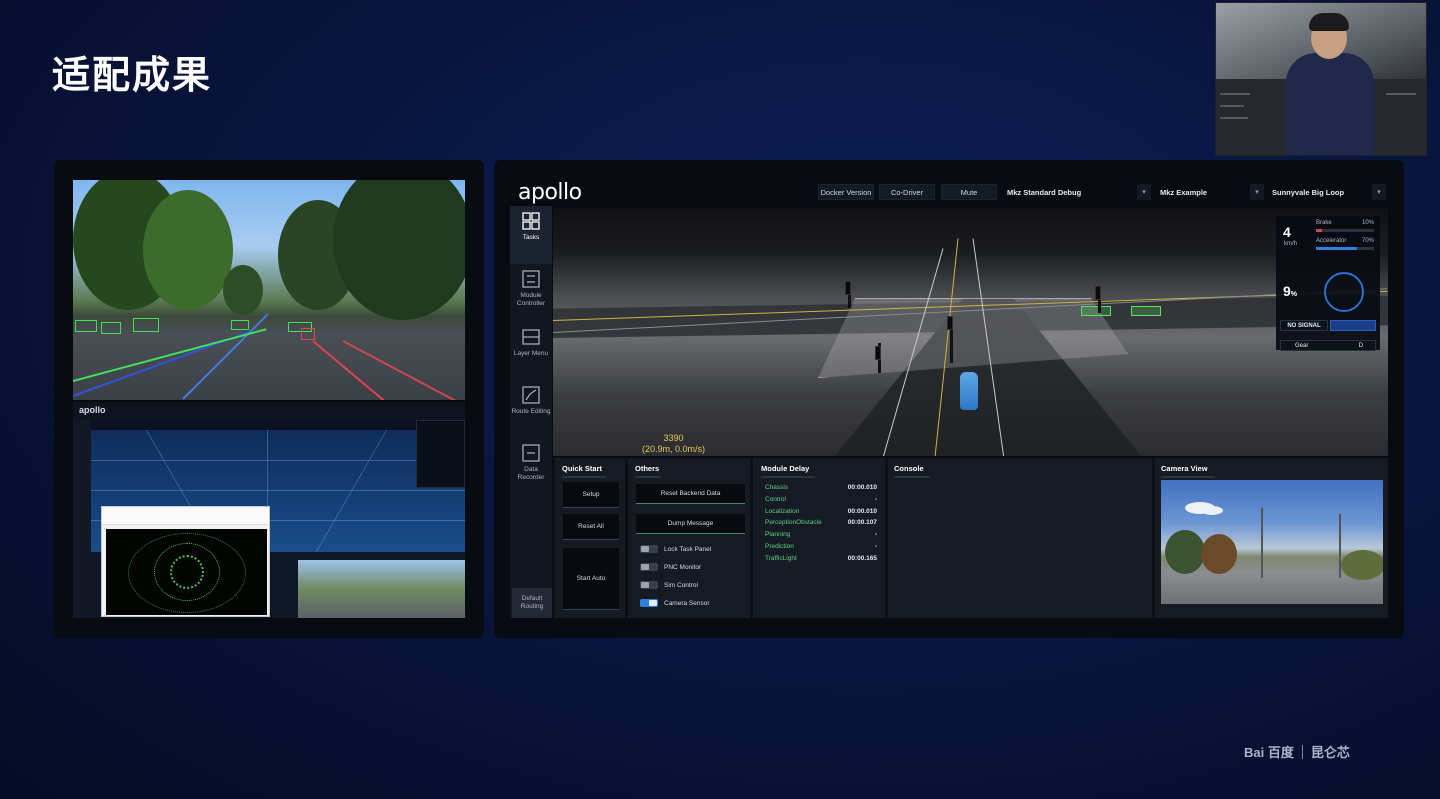 The width and height of the screenshot is (1440, 799). I want to click on toggle-label: Camera Sensor, so click(687, 603).